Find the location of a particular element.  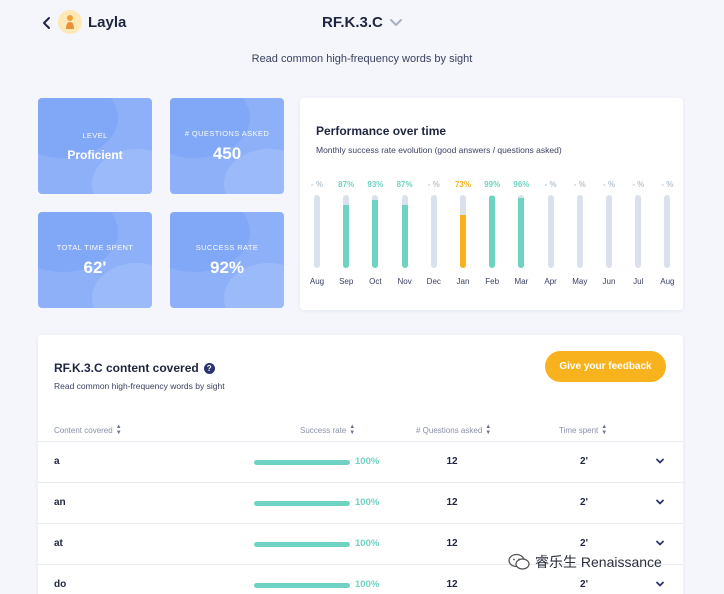

chart-month-2: 93% Oct is located at coordinates (375, 236).